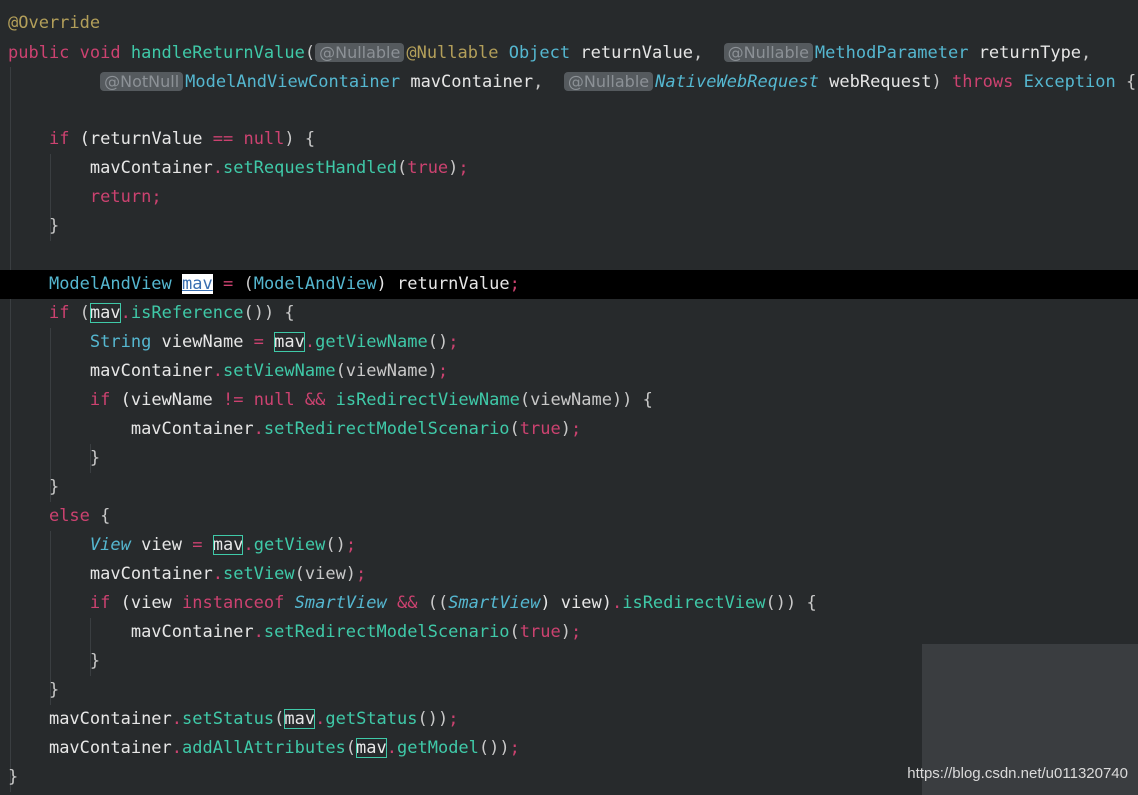  Describe the element at coordinates (569, 23) in the screenshot. I see `code-line: @Override` at that location.